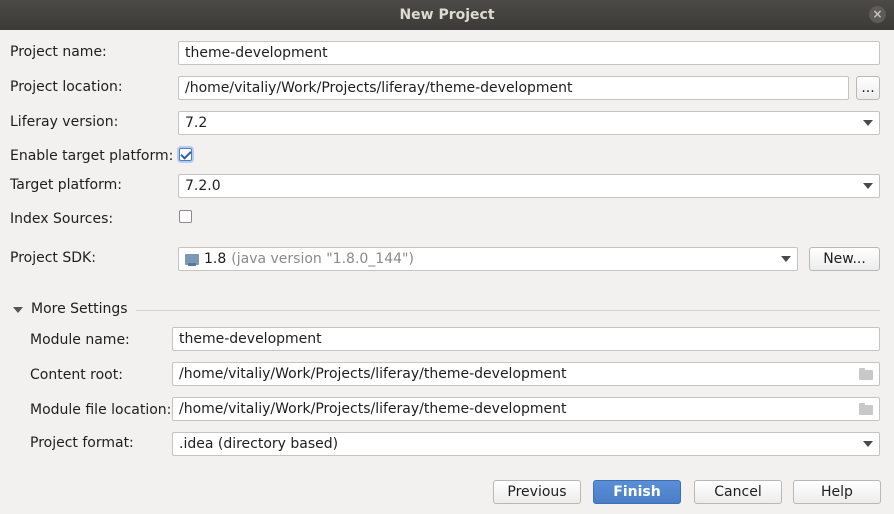 The height and width of the screenshot is (514, 894). I want to click on liferay-version-value: 7.2, so click(196, 123).